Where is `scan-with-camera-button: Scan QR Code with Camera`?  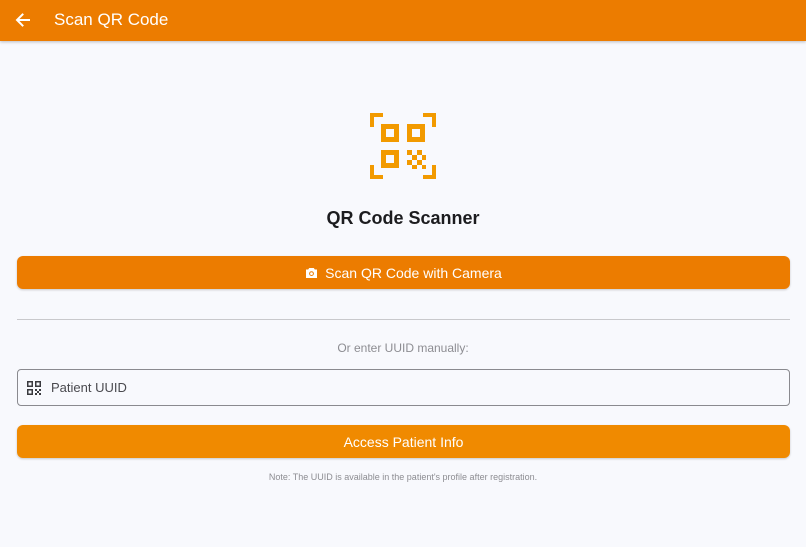 scan-with-camera-button: Scan QR Code with Camera is located at coordinates (403, 272).